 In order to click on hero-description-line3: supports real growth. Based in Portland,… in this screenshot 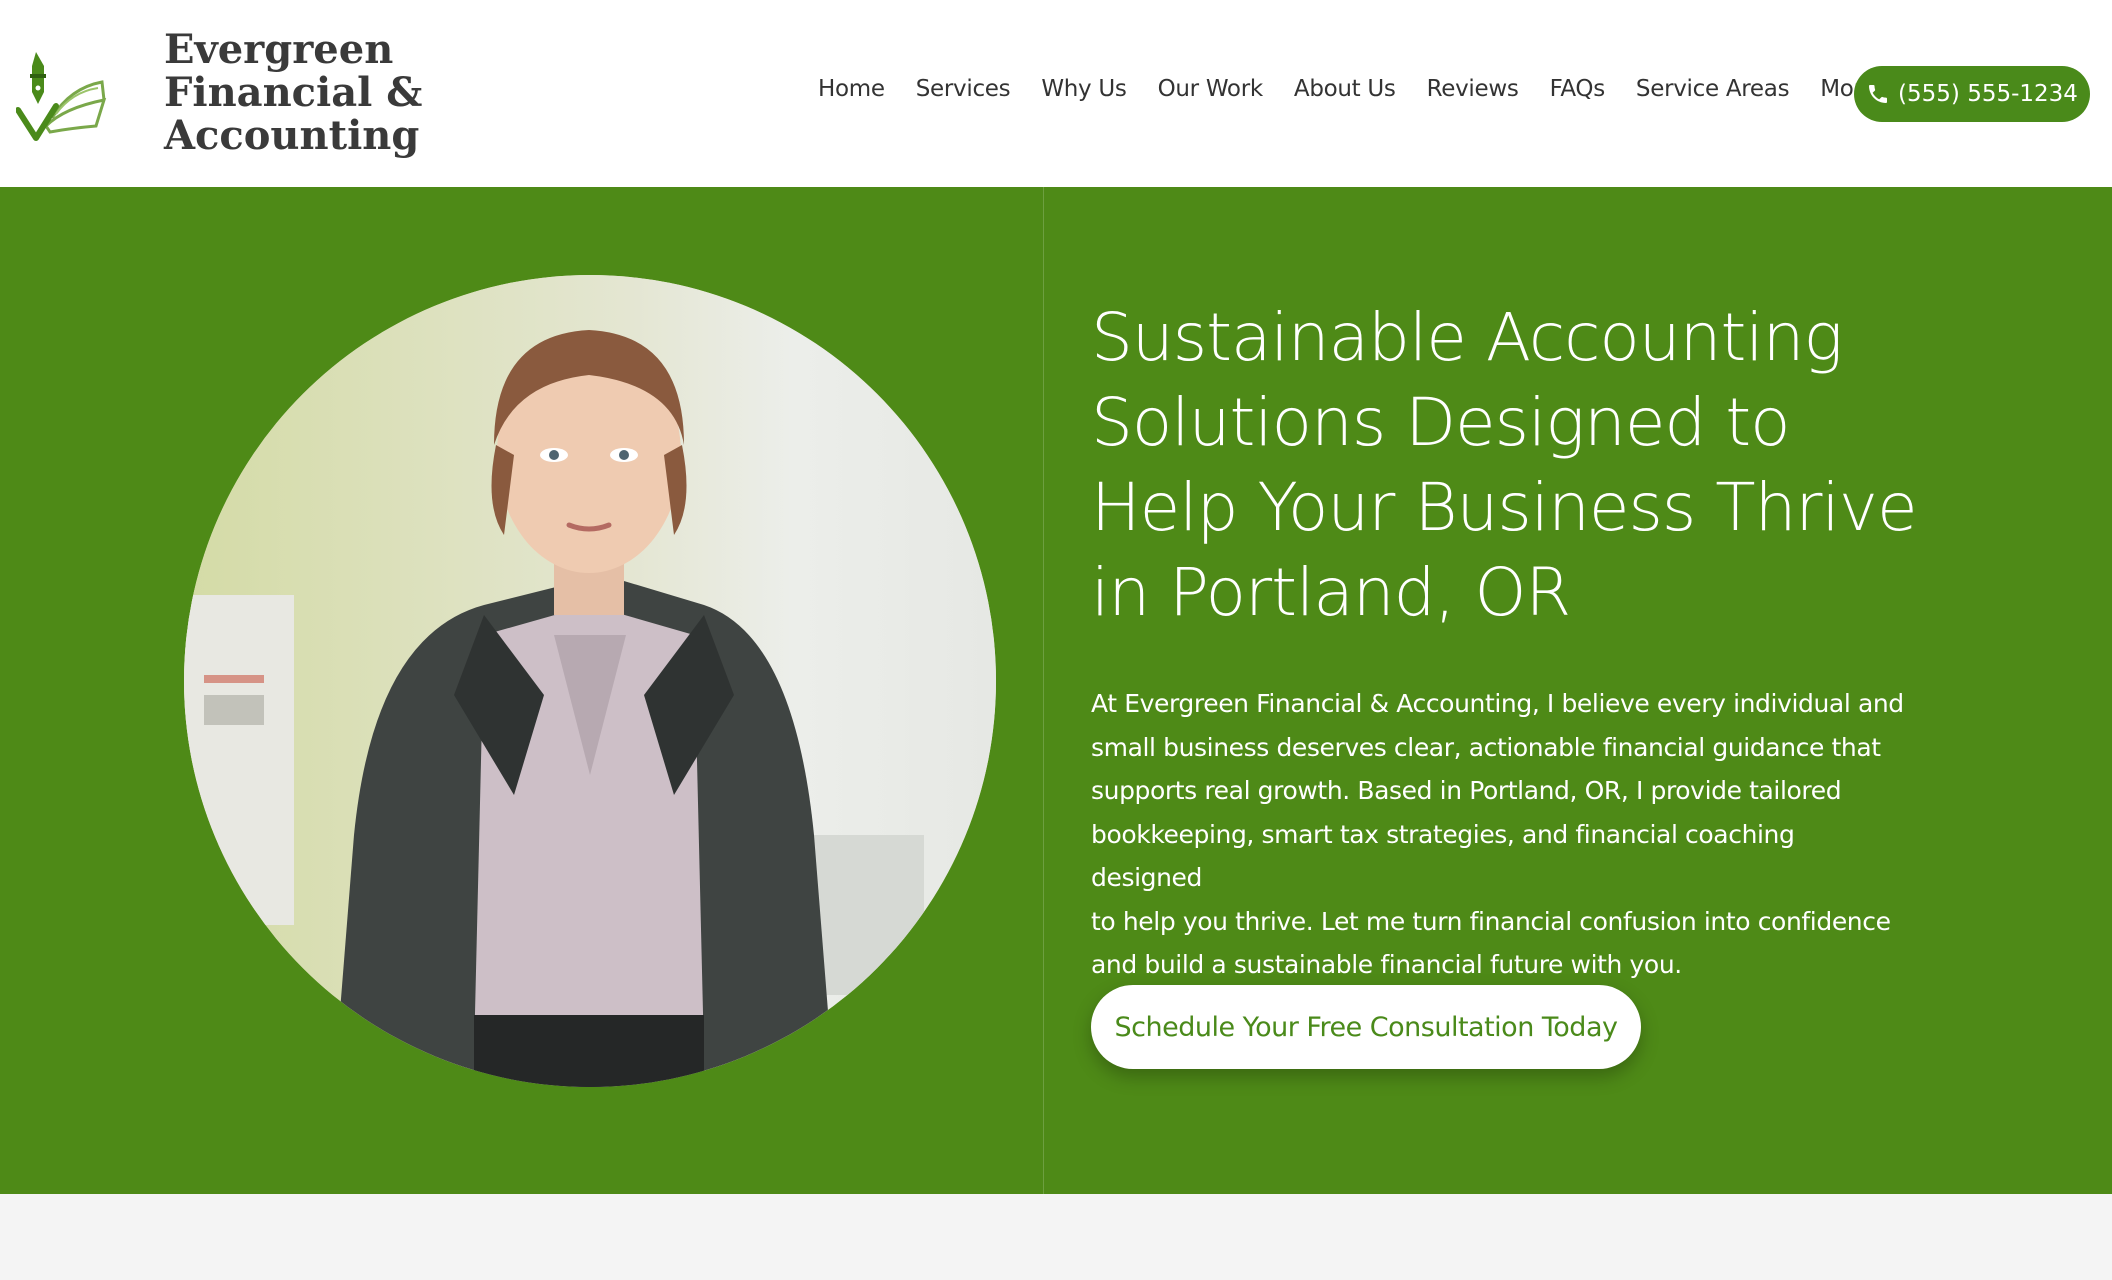, I will do `click(1466, 790)`.